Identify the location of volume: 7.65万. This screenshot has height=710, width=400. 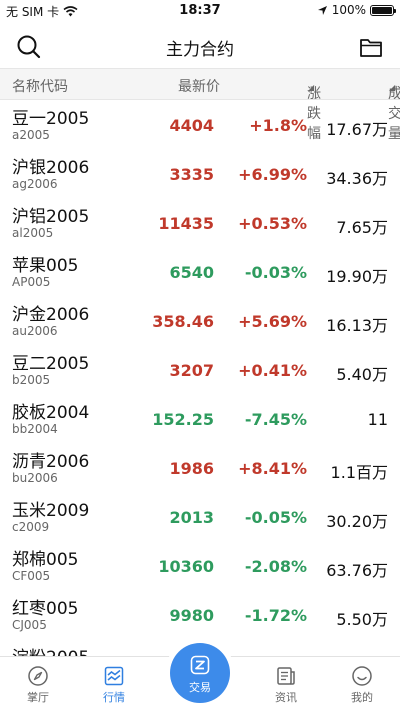
(362, 227).